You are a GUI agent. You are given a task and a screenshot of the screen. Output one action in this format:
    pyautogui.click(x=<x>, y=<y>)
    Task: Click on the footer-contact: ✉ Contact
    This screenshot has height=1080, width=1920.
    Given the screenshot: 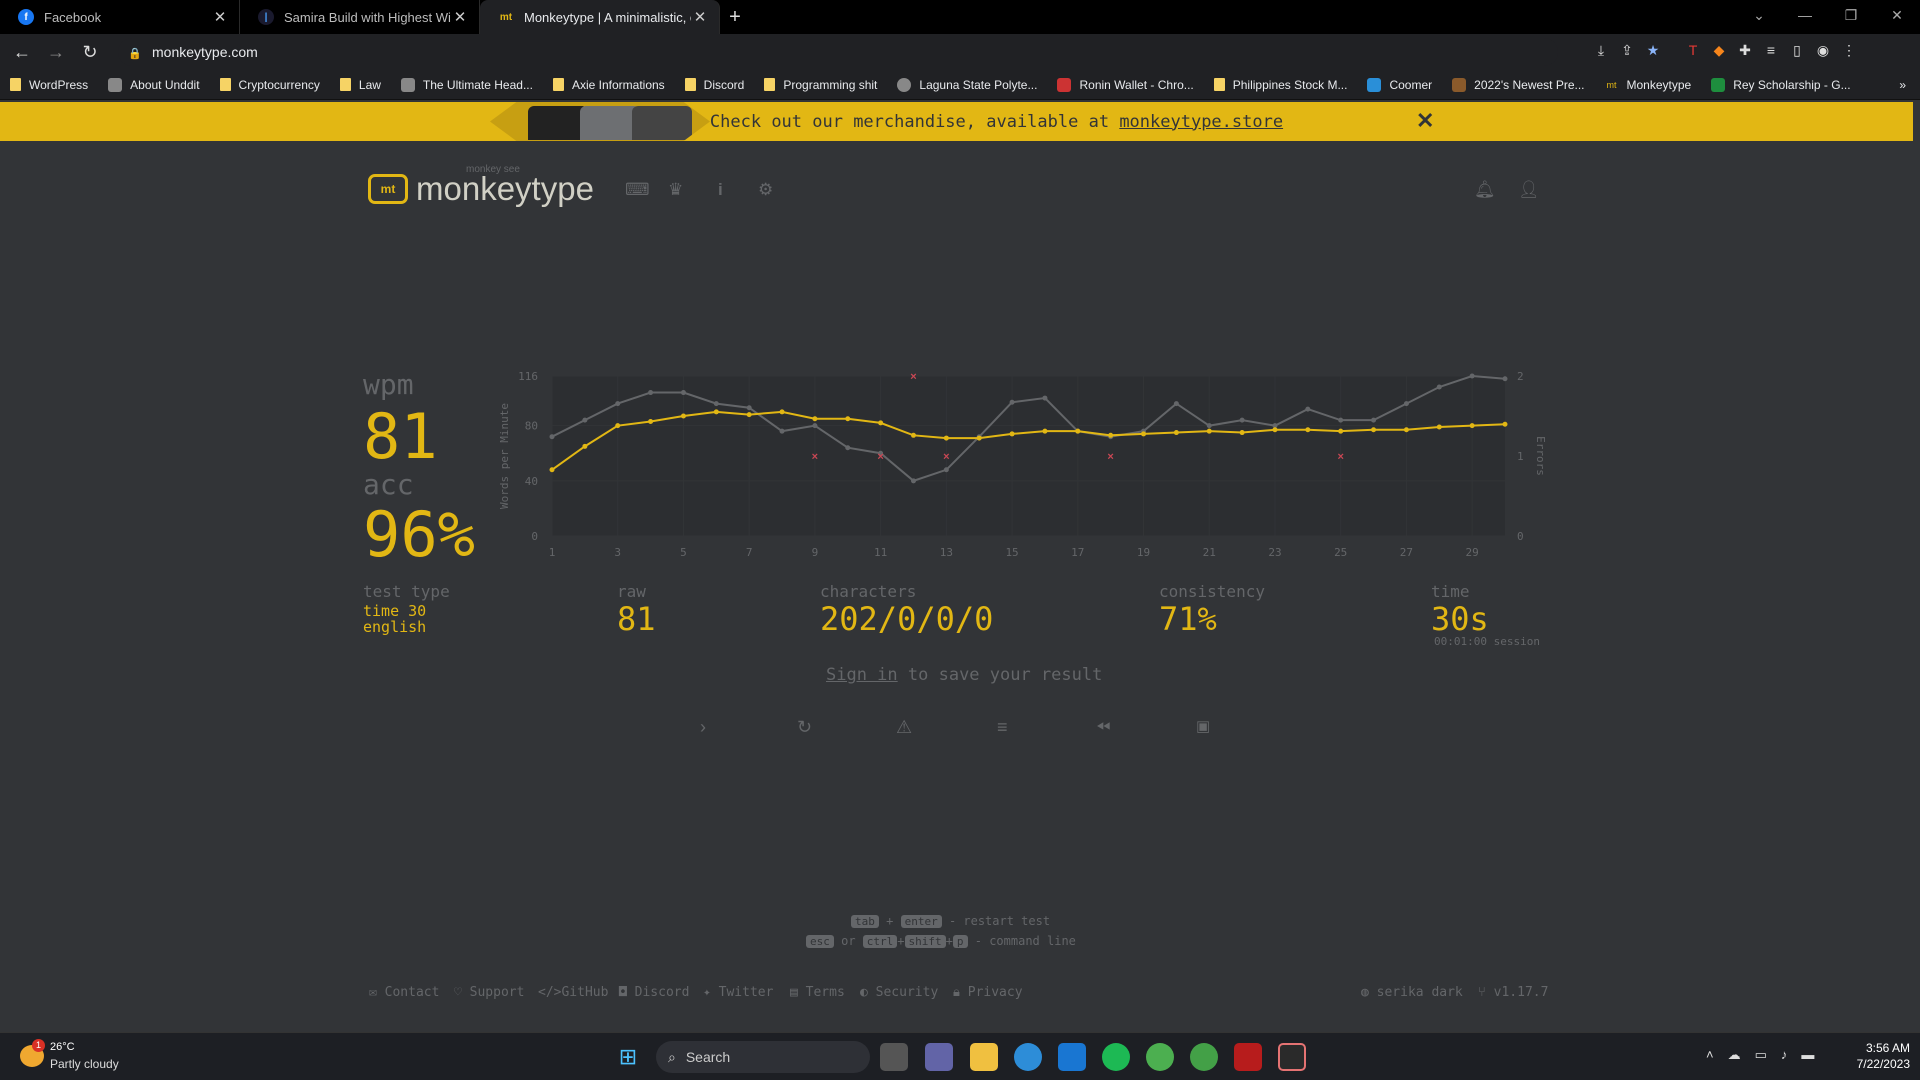 What is the action you would take?
    pyautogui.click(x=404, y=992)
    